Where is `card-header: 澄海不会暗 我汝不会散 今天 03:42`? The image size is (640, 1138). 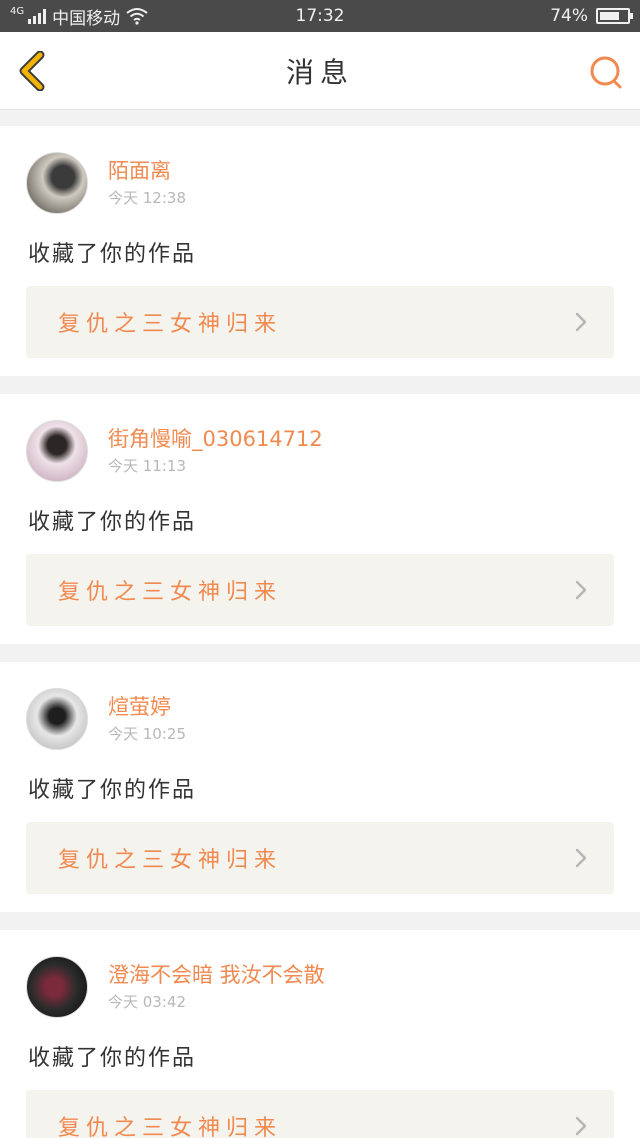
card-header: 澄海不会暗 我汝不会散 今天 03:42 is located at coordinates (320, 987).